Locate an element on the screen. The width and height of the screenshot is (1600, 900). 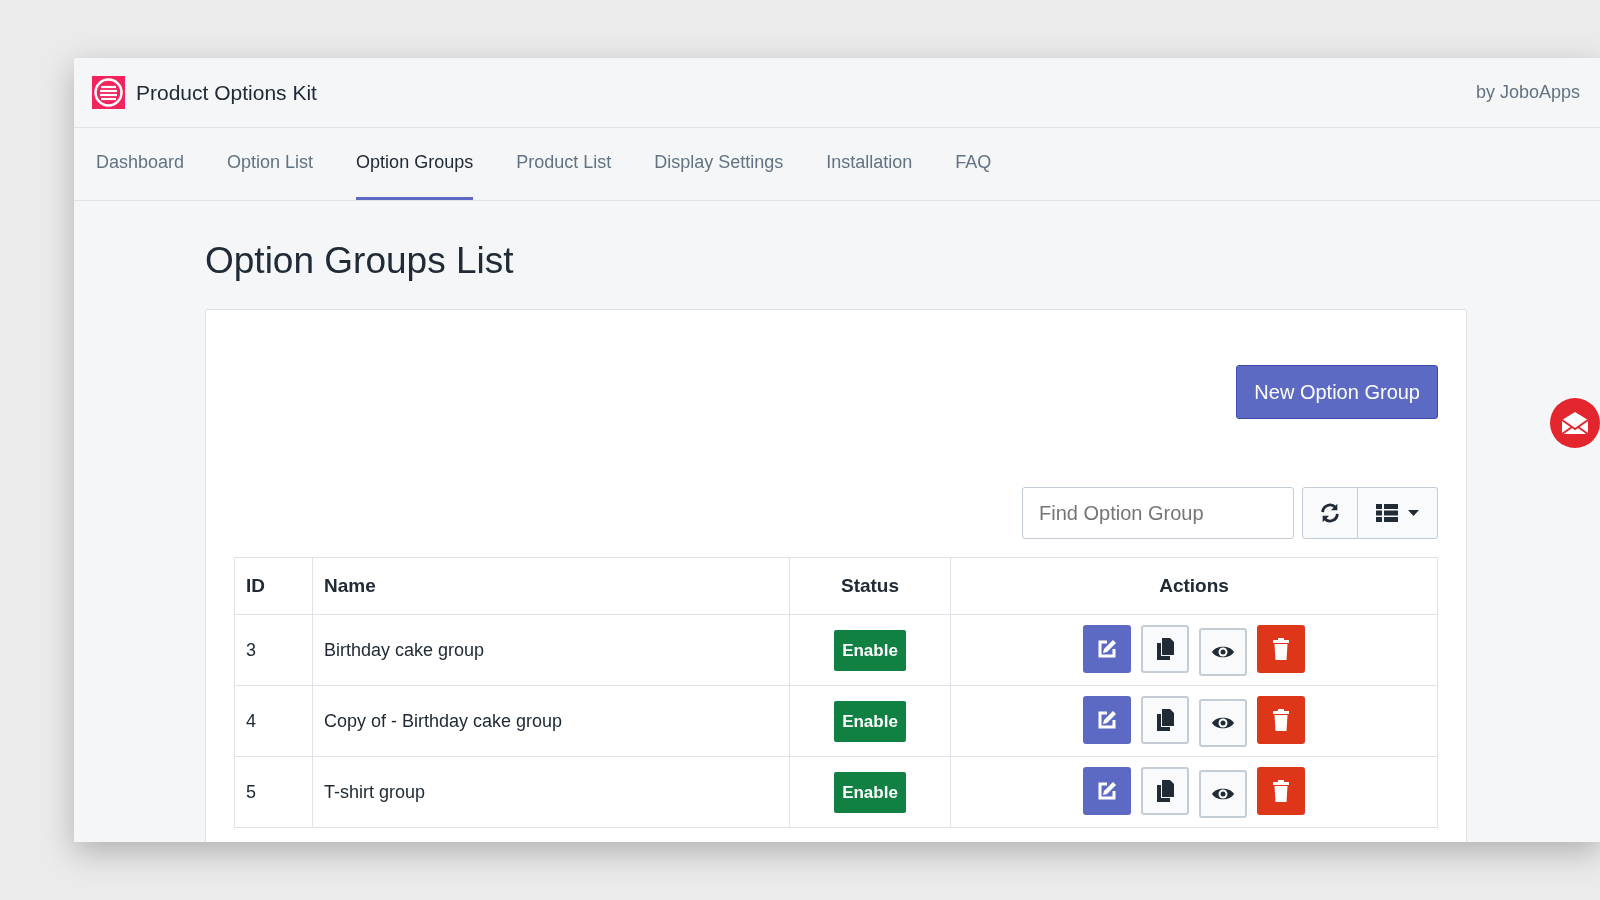
refresh-icon is located at coordinates (1330, 513).